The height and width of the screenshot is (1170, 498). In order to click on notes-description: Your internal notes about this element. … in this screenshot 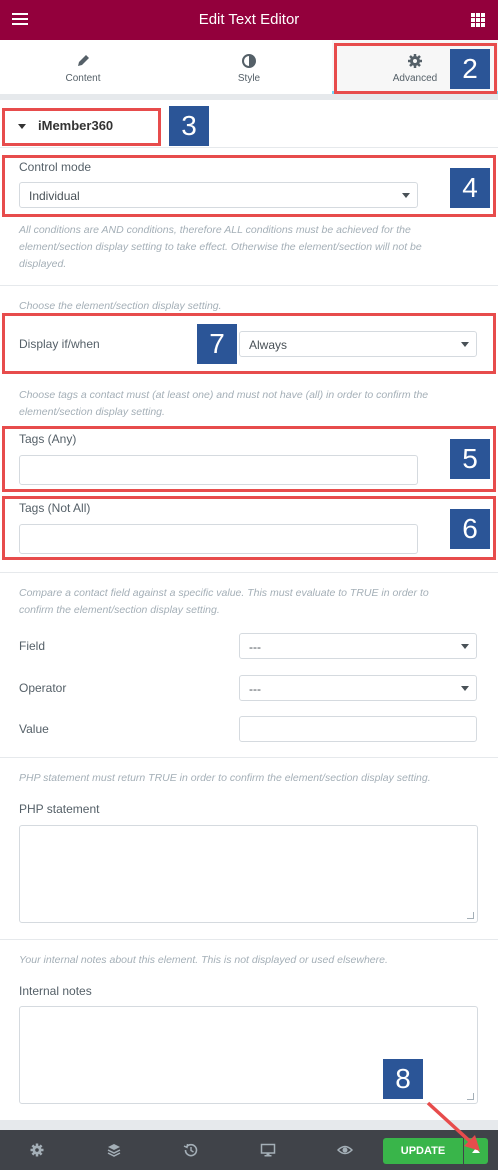, I will do `click(203, 960)`.